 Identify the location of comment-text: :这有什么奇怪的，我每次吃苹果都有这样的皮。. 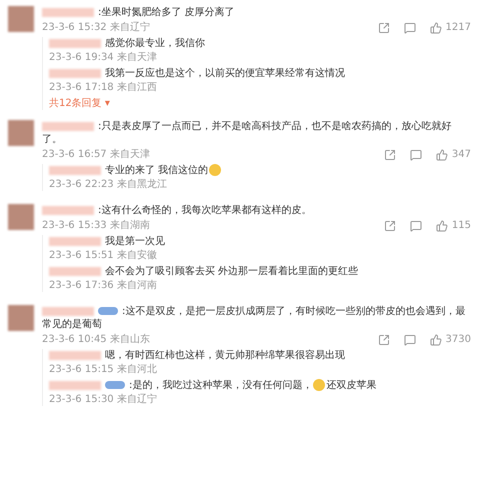
(256, 210).